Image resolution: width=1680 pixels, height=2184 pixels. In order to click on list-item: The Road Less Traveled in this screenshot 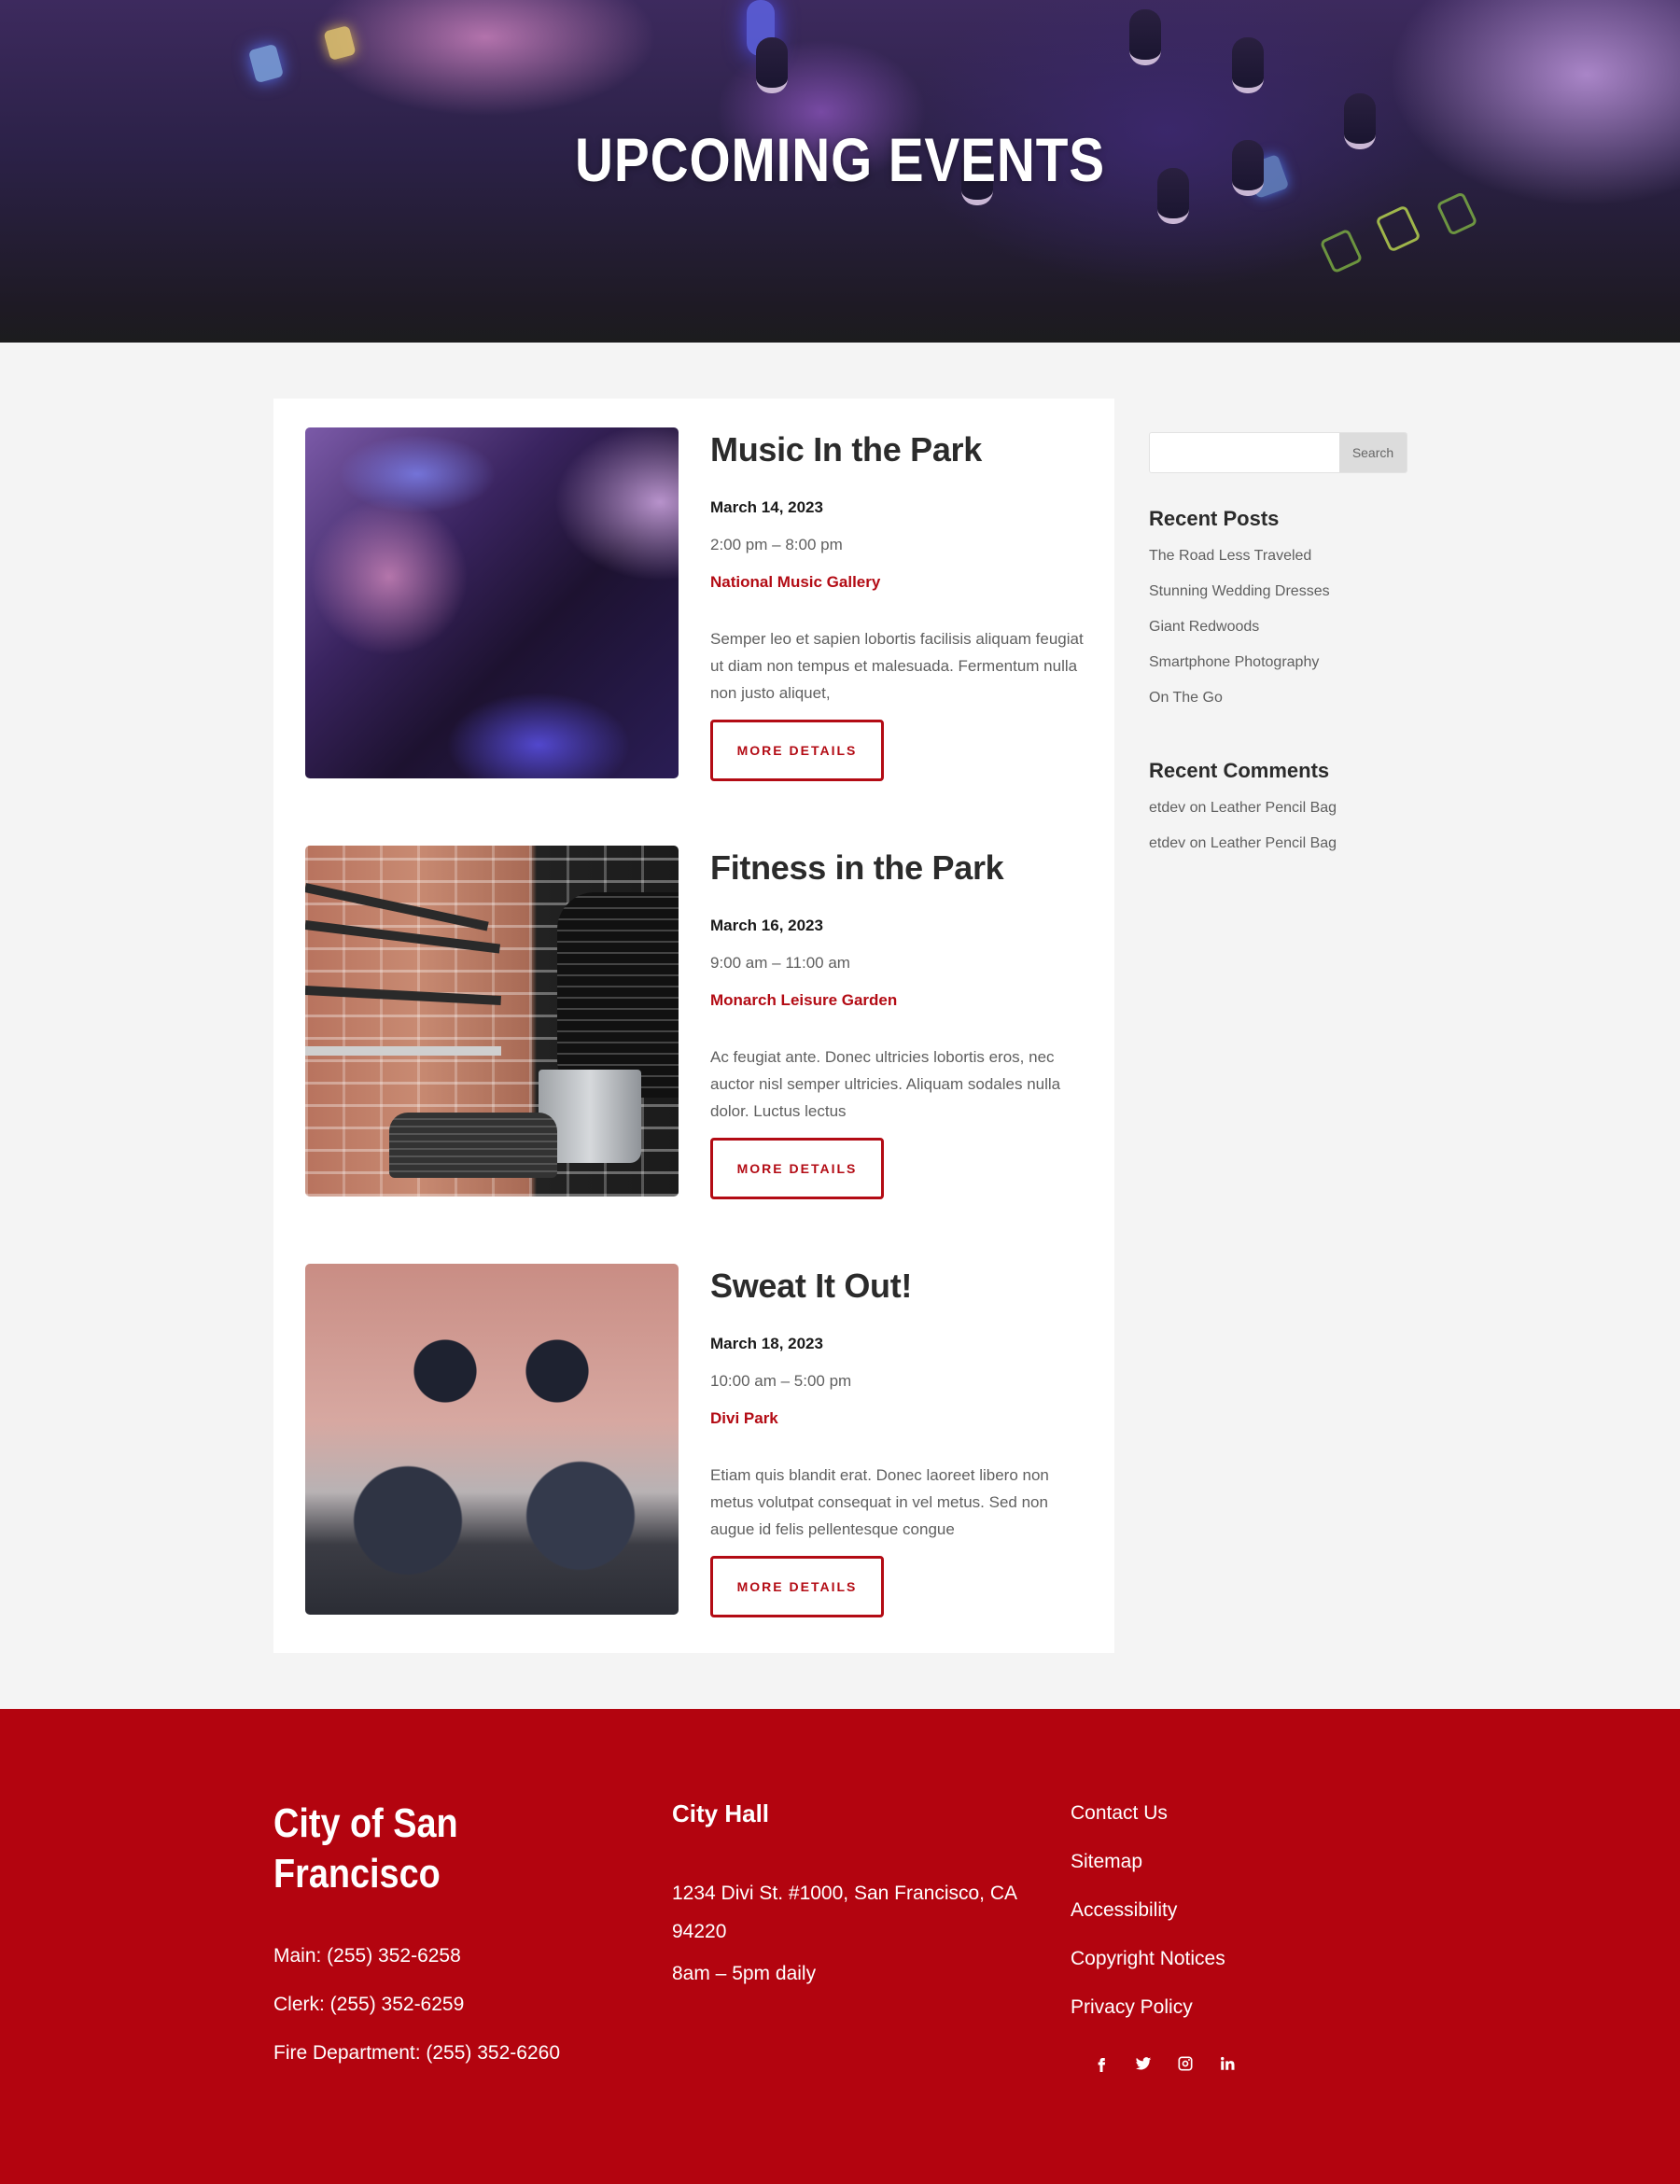, I will do `click(1279, 556)`.